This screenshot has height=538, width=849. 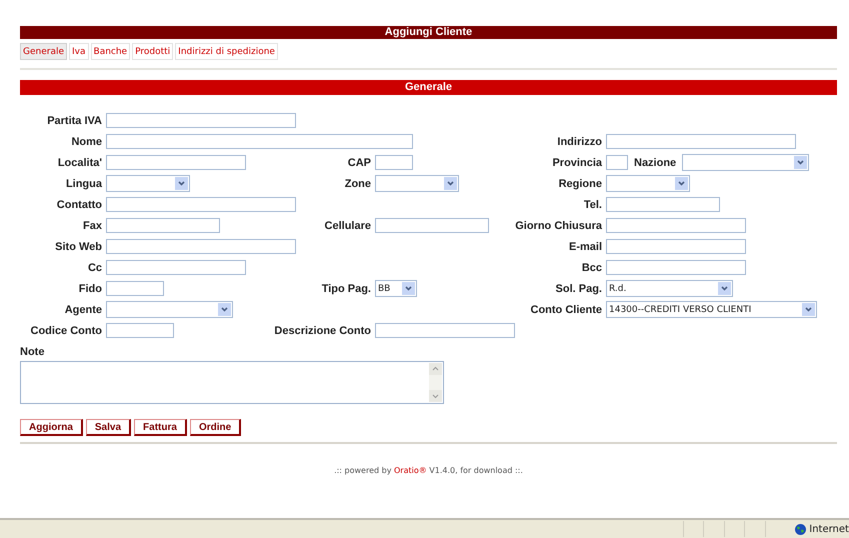 I want to click on field-label: Sito Web, so click(x=78, y=246).